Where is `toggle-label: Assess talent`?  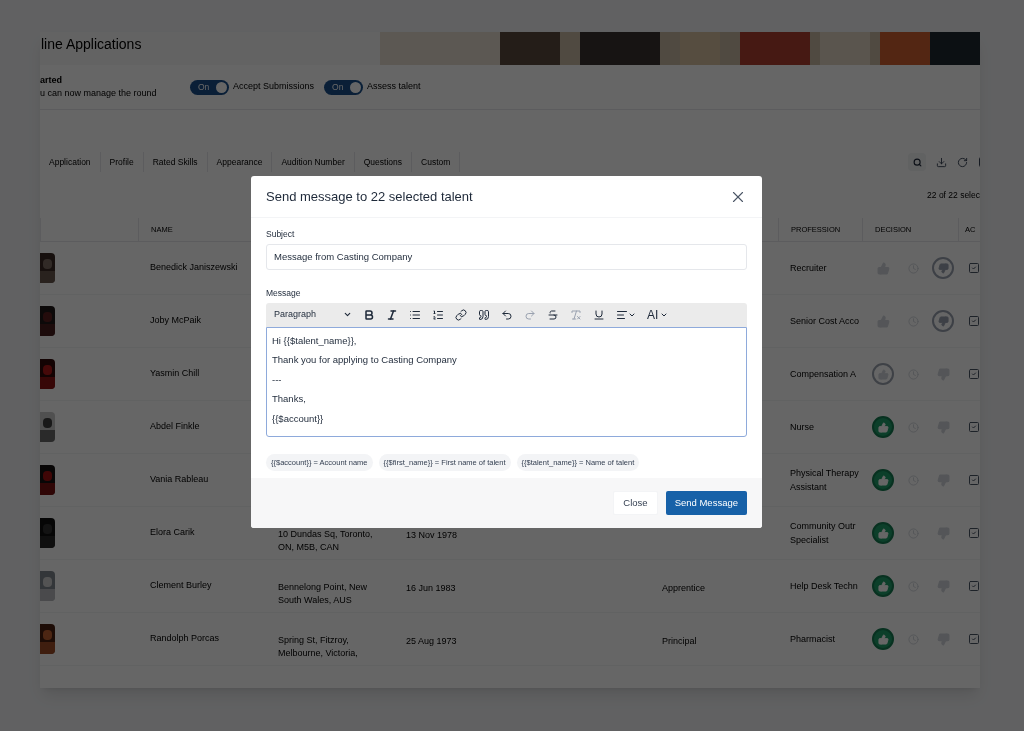 toggle-label: Assess talent is located at coordinates (394, 87).